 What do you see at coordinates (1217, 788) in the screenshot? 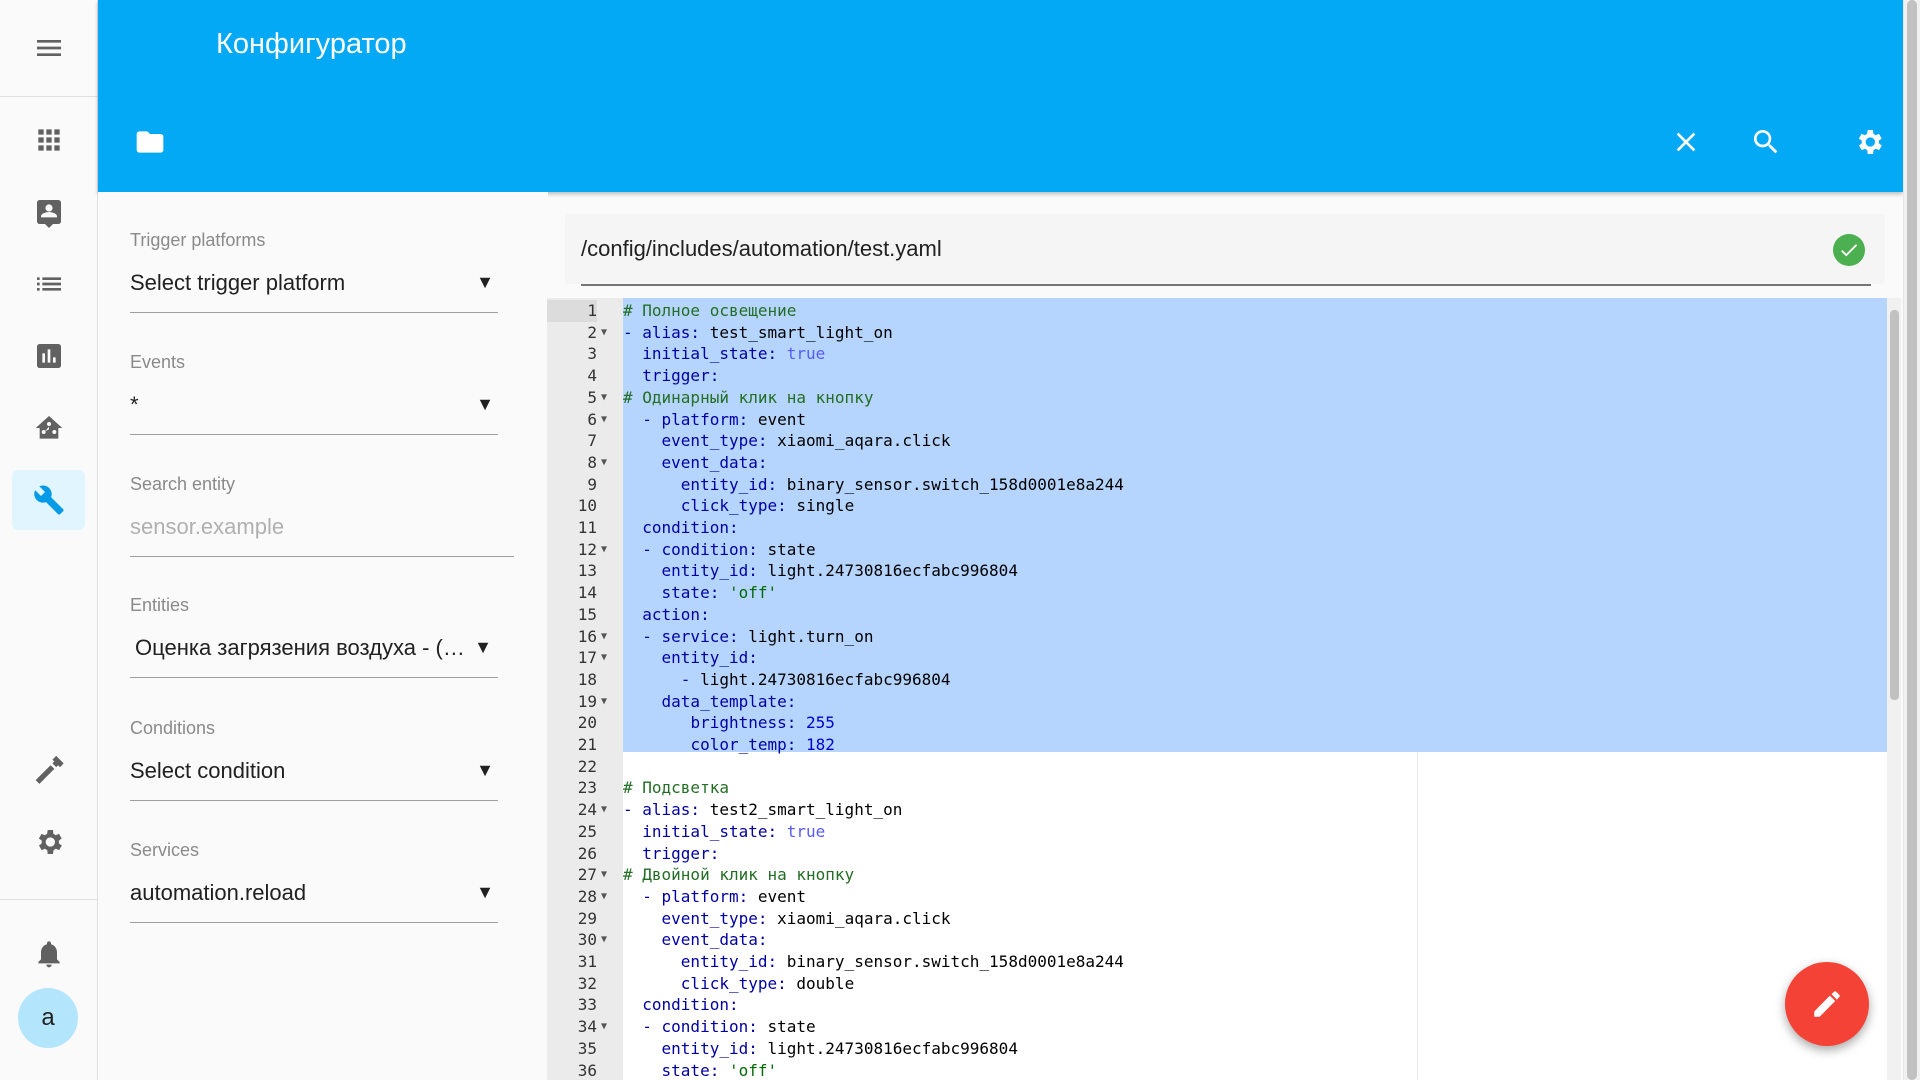
I see `code-line: 23 # Подсветка` at bounding box center [1217, 788].